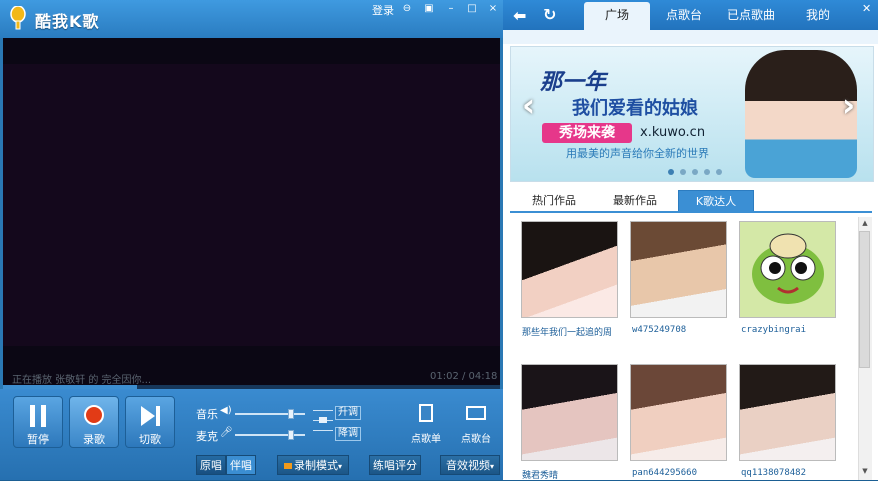  Describe the element at coordinates (226, 432) in the screenshot. I see `mic-icon: 🎤︎` at that location.